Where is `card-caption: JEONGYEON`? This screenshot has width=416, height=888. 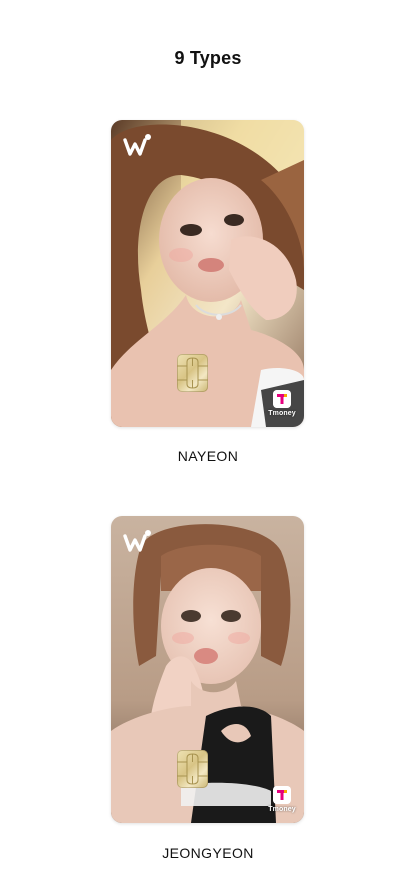
card-caption: JEONGYEON is located at coordinates (208, 853).